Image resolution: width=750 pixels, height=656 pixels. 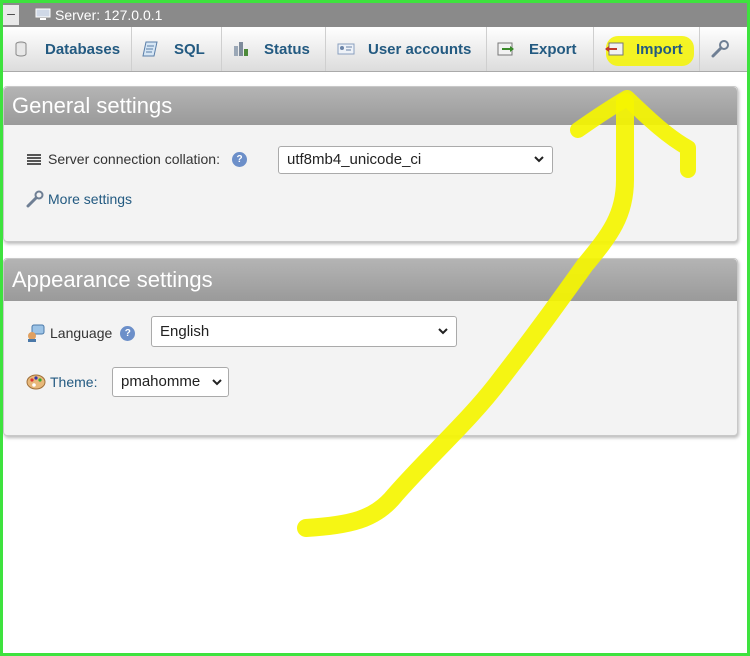 What do you see at coordinates (73, 382) in the screenshot?
I see `theme-label: Theme:` at bounding box center [73, 382].